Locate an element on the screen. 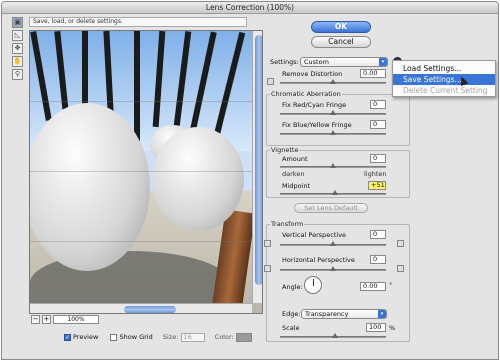  angle-unit: ° is located at coordinates (391, 285).